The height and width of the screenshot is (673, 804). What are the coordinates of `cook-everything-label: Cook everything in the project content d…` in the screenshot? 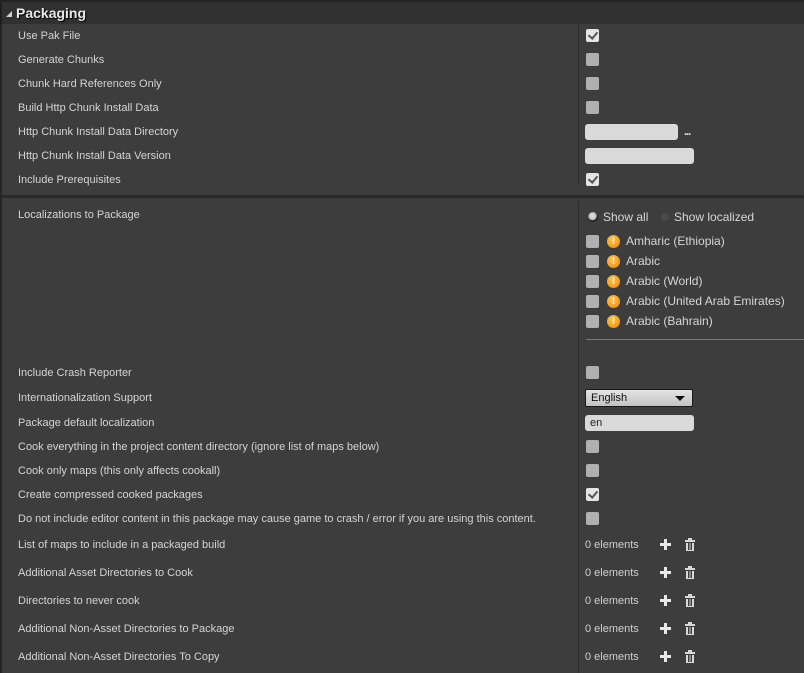 It's located at (199, 447).